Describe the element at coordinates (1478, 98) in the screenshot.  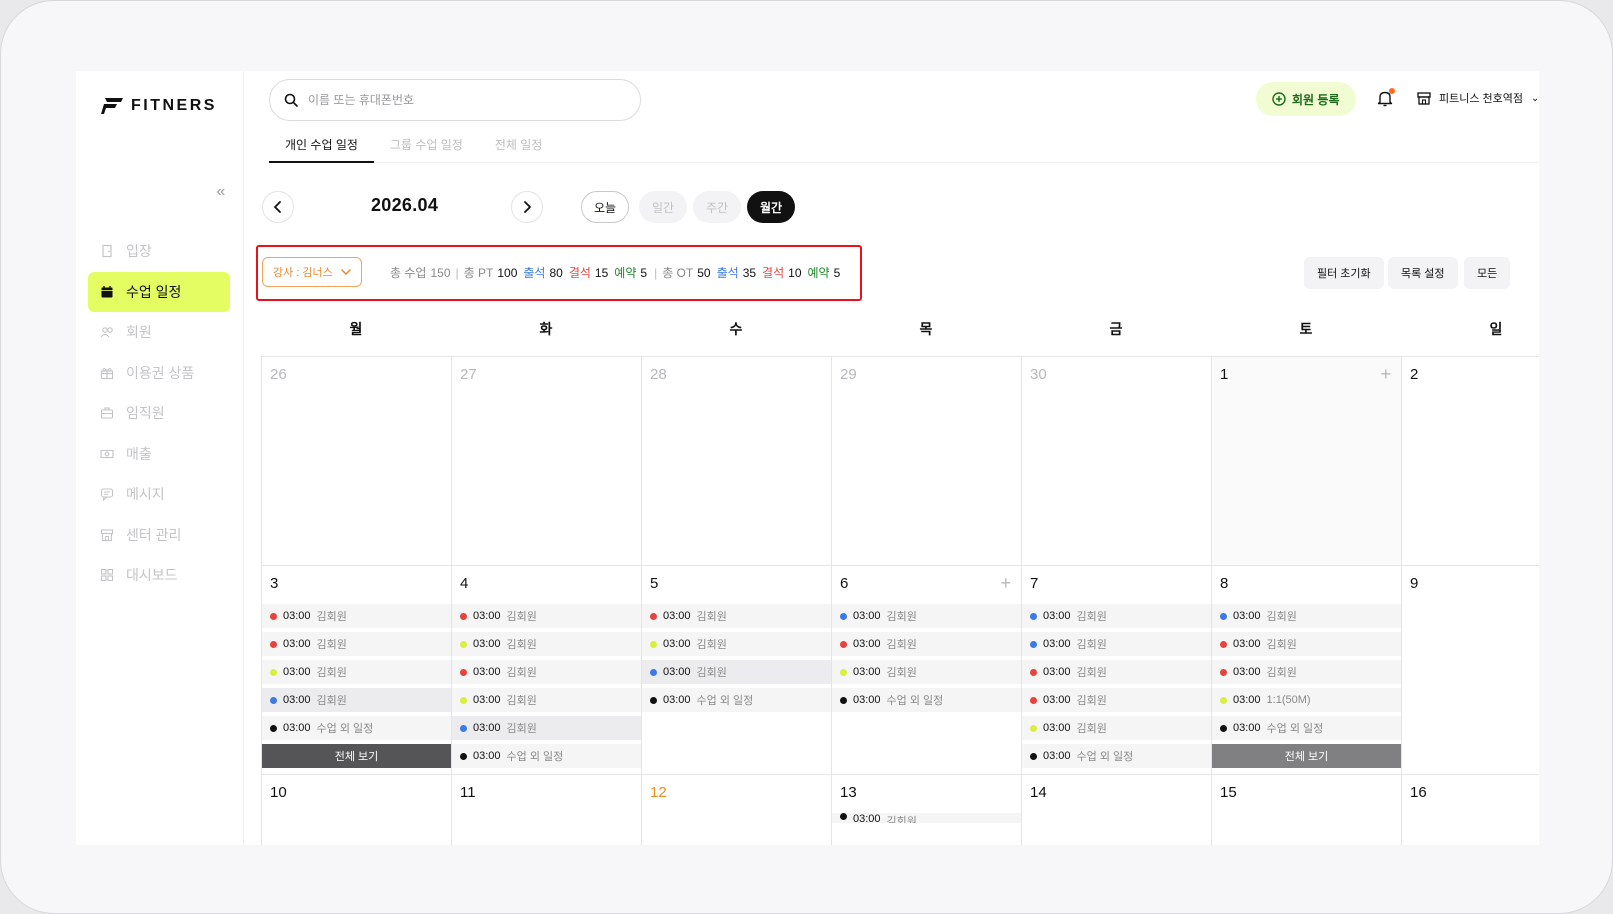
I see `store-selector: 피트니스 천호역점 ⌄` at that location.